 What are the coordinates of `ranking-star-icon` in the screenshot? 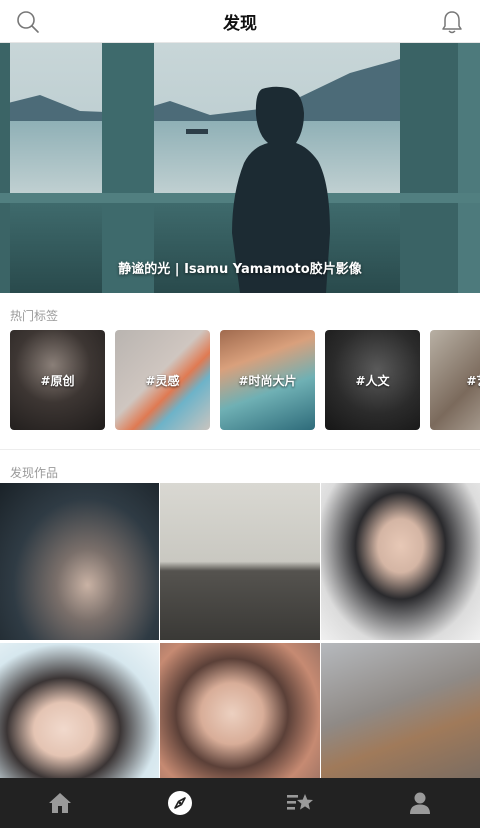 It's located at (300, 802).